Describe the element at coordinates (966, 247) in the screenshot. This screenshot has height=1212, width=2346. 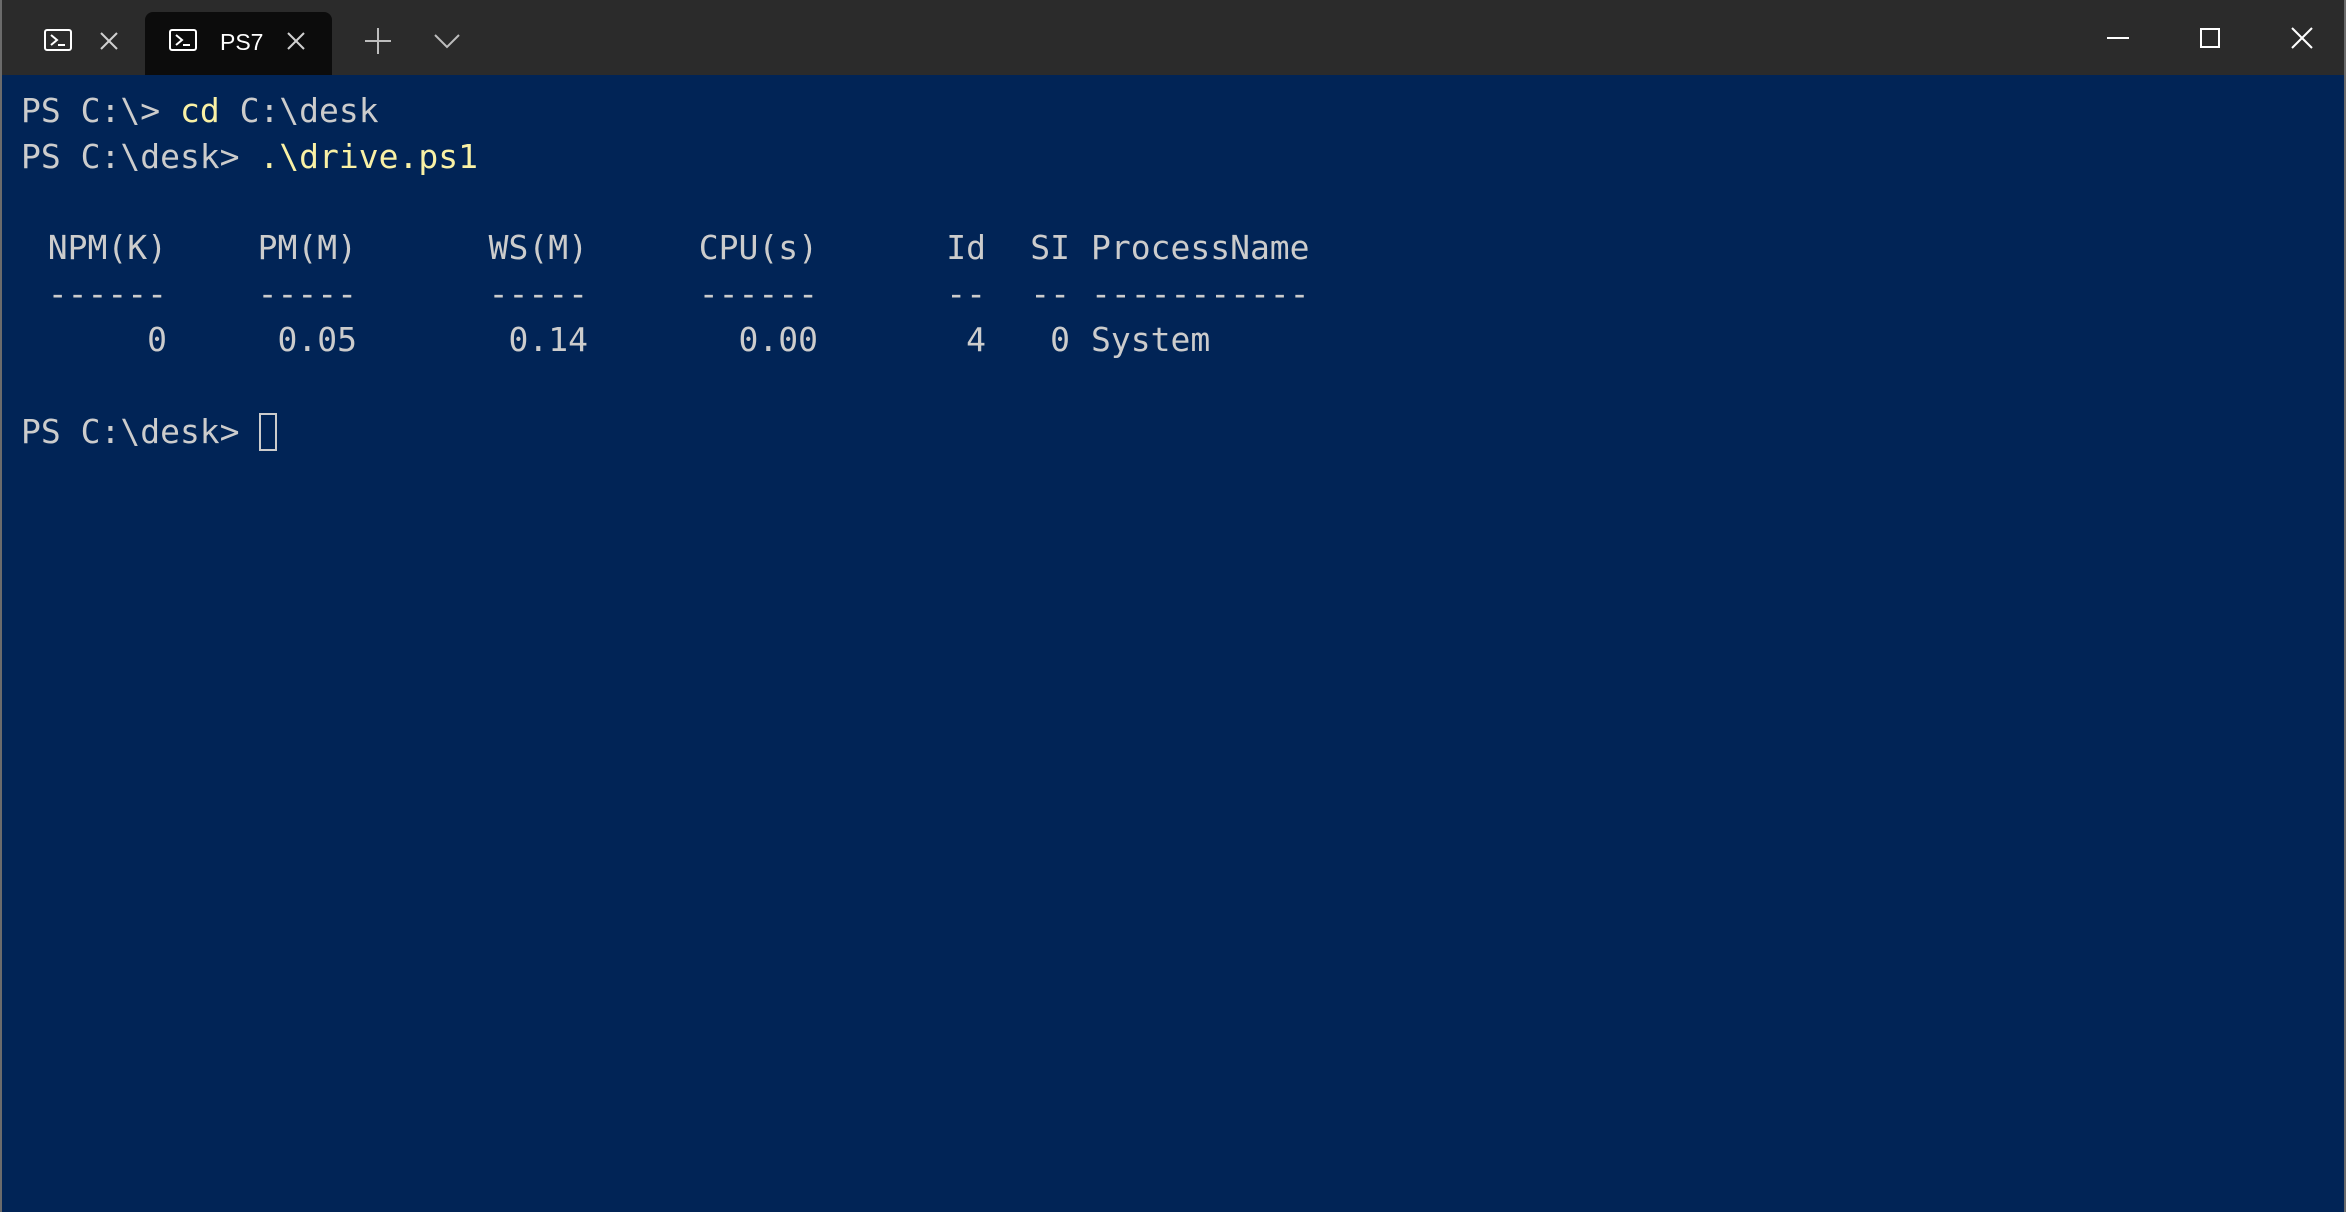
I see `table-header-id: Id` at that location.